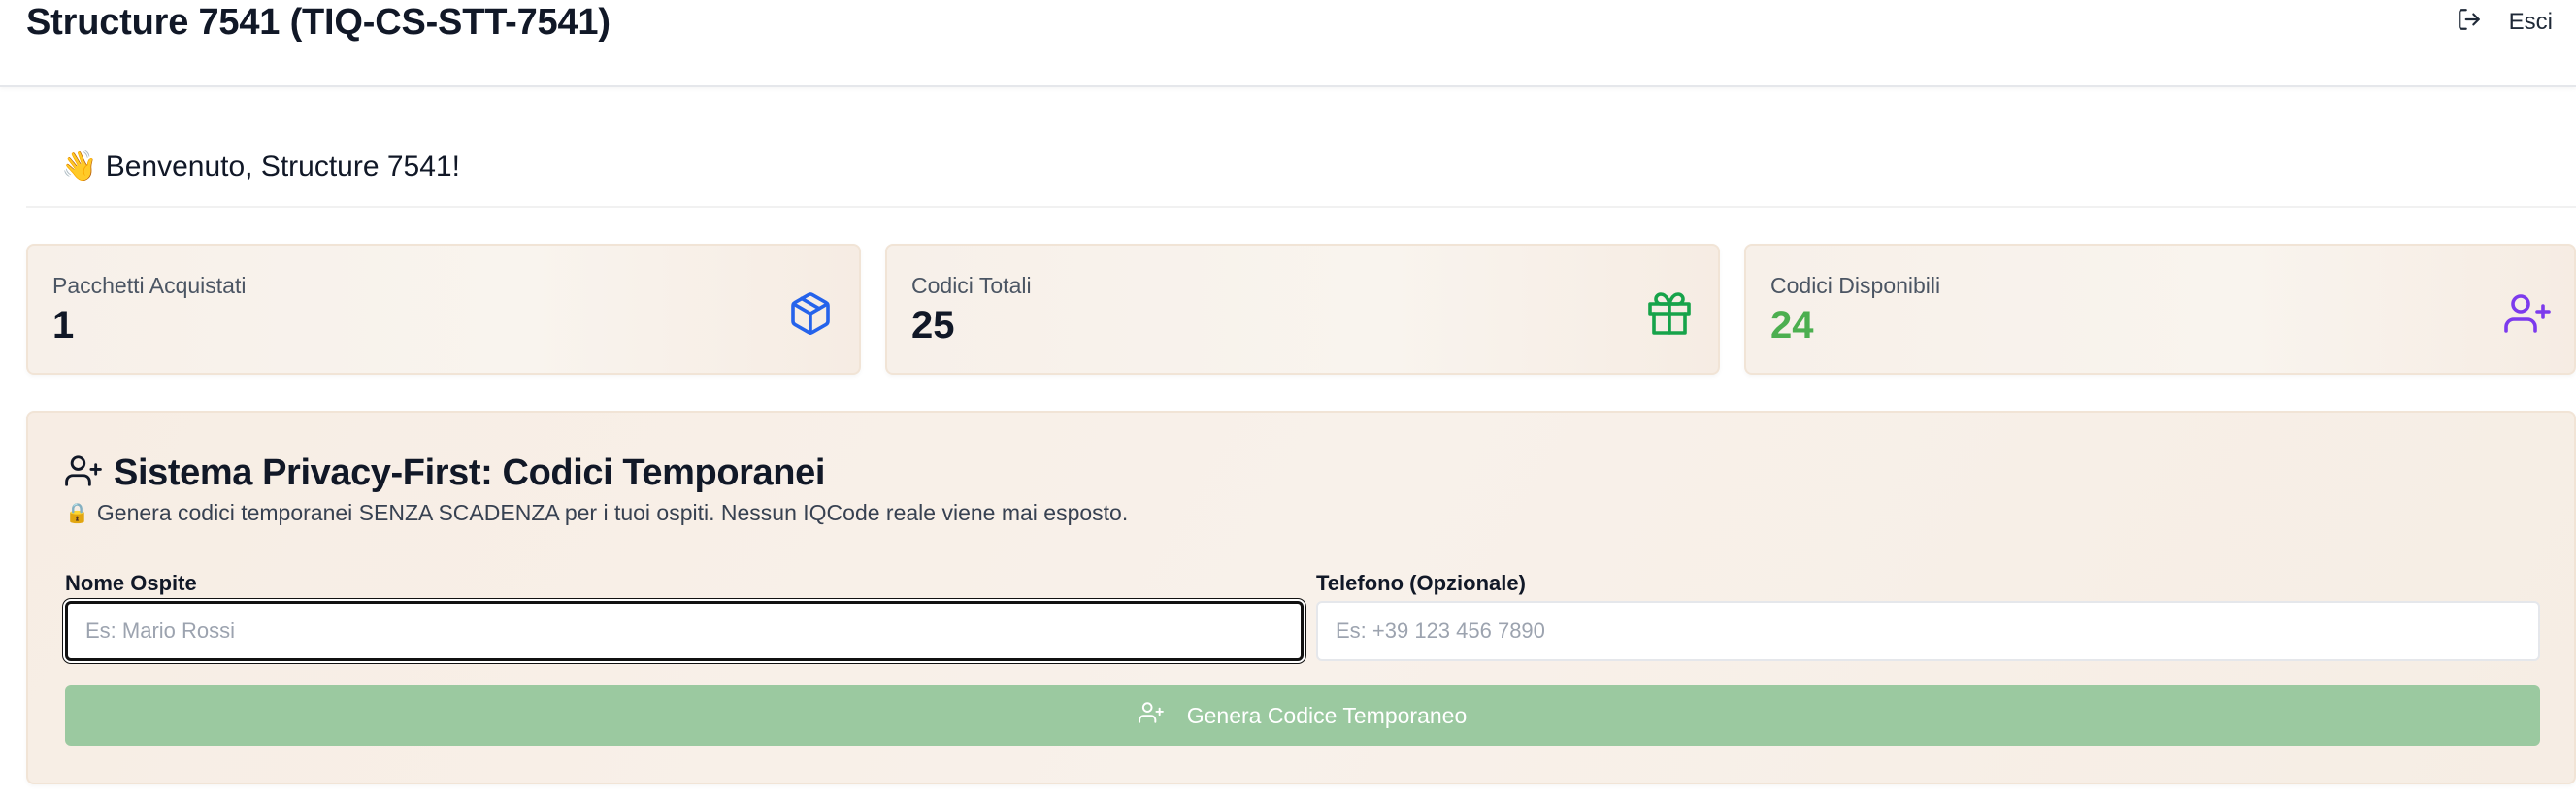 The width and height of the screenshot is (2576, 800). Describe the element at coordinates (470, 472) in the screenshot. I see `panel-title: Sistema Privacy-First: Codici Temporanei` at that location.